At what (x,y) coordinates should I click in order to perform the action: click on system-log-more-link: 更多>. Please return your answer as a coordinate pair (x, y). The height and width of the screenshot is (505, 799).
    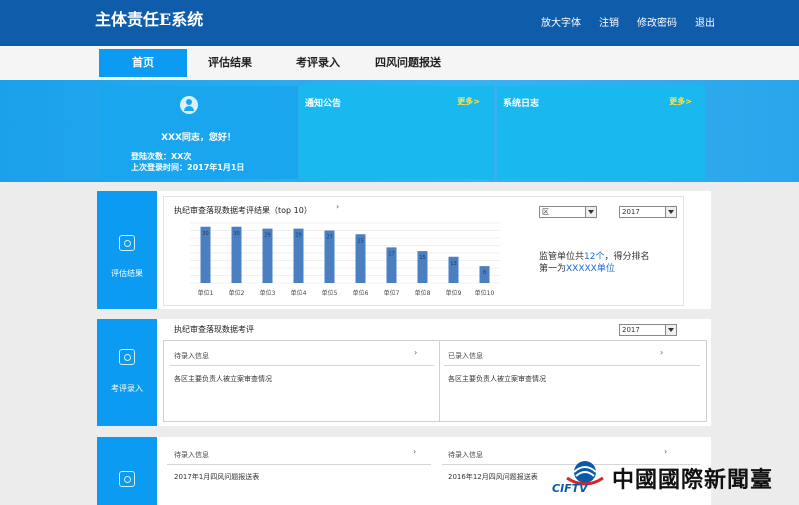
    Looking at the image, I should click on (680, 101).